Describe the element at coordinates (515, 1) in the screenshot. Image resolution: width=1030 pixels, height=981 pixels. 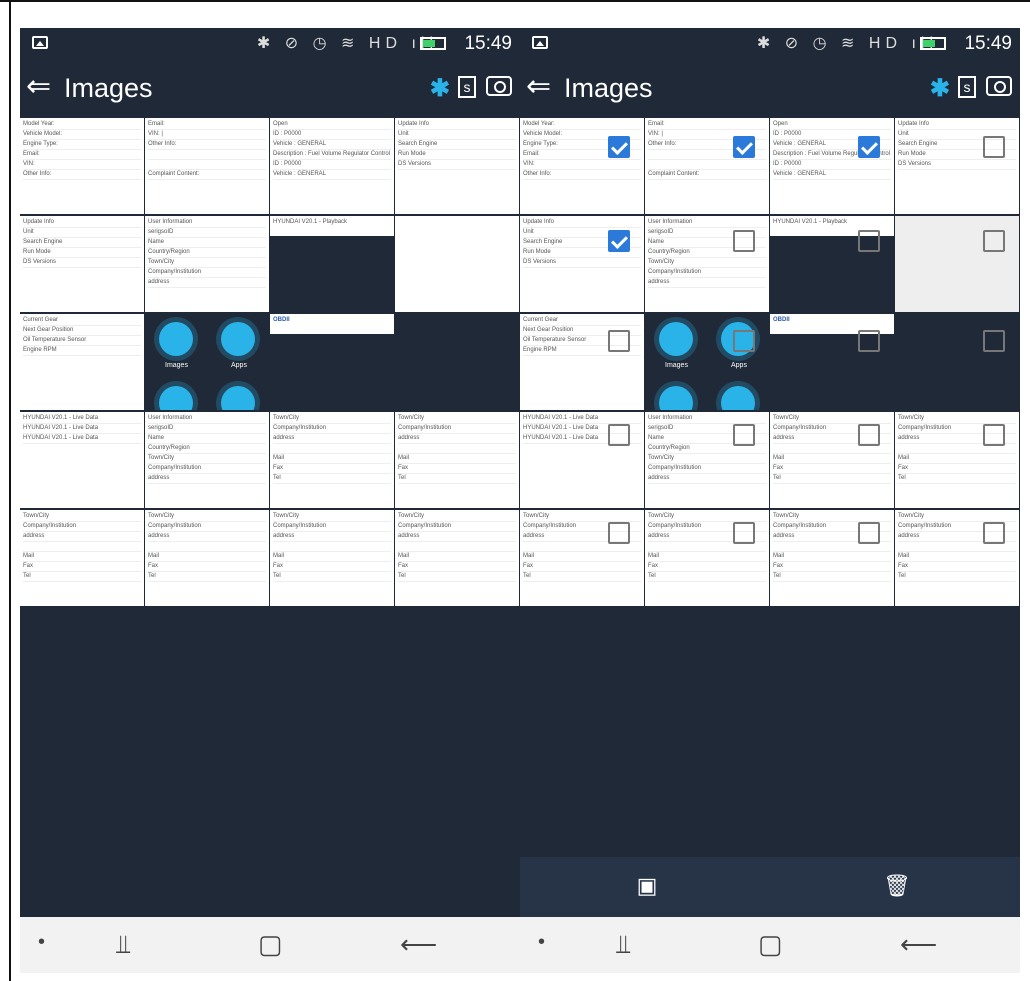
I see `frame-top-line` at that location.